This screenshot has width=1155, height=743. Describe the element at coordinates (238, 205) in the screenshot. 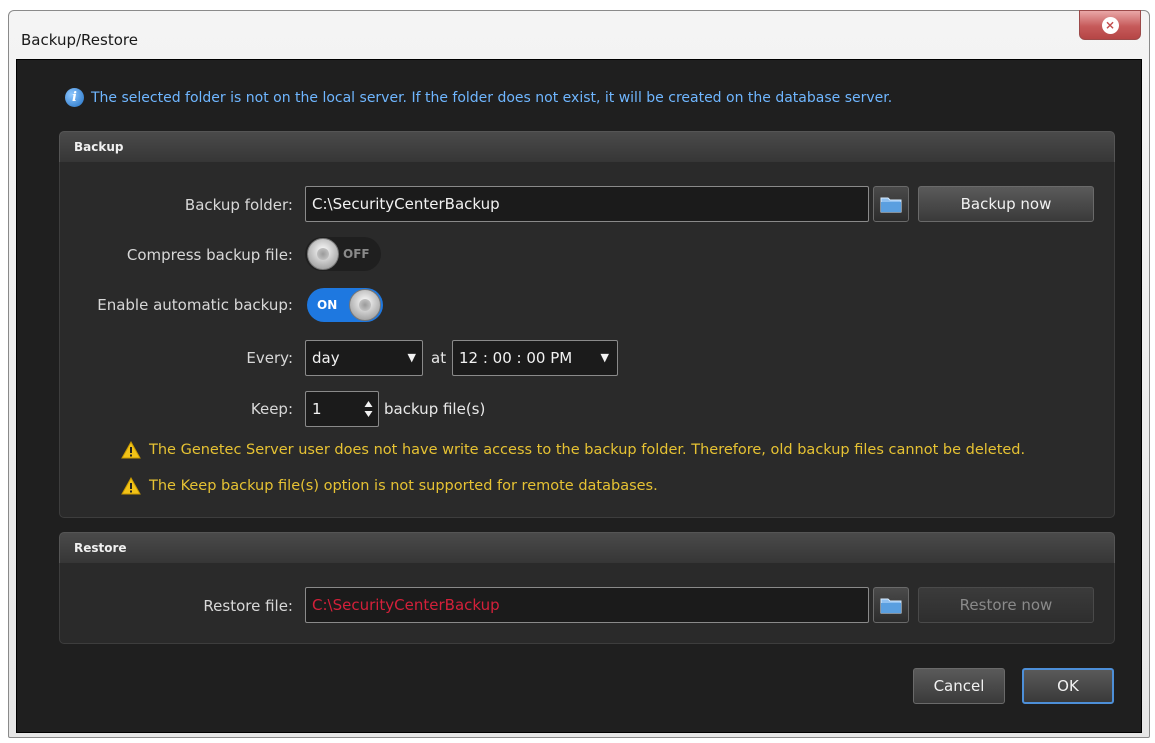

I see `backup-folder-label: Backup folder:` at that location.